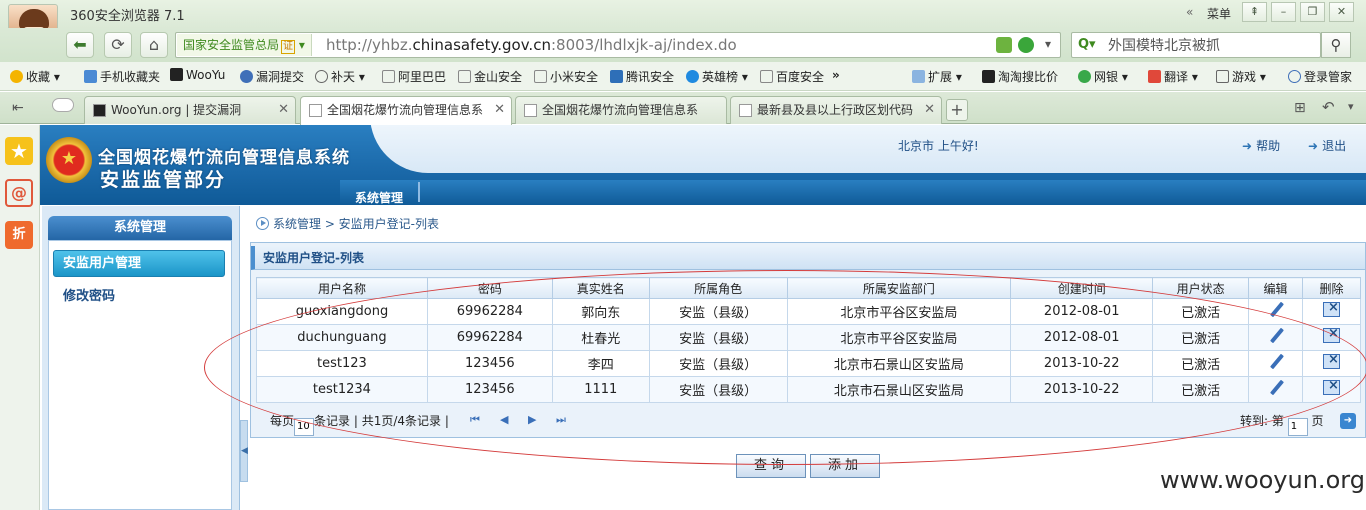 The width and height of the screenshot is (1366, 510). What do you see at coordinates (379, 197) in the screenshot?
I see `topnav-system-management: 系统管理` at bounding box center [379, 197].